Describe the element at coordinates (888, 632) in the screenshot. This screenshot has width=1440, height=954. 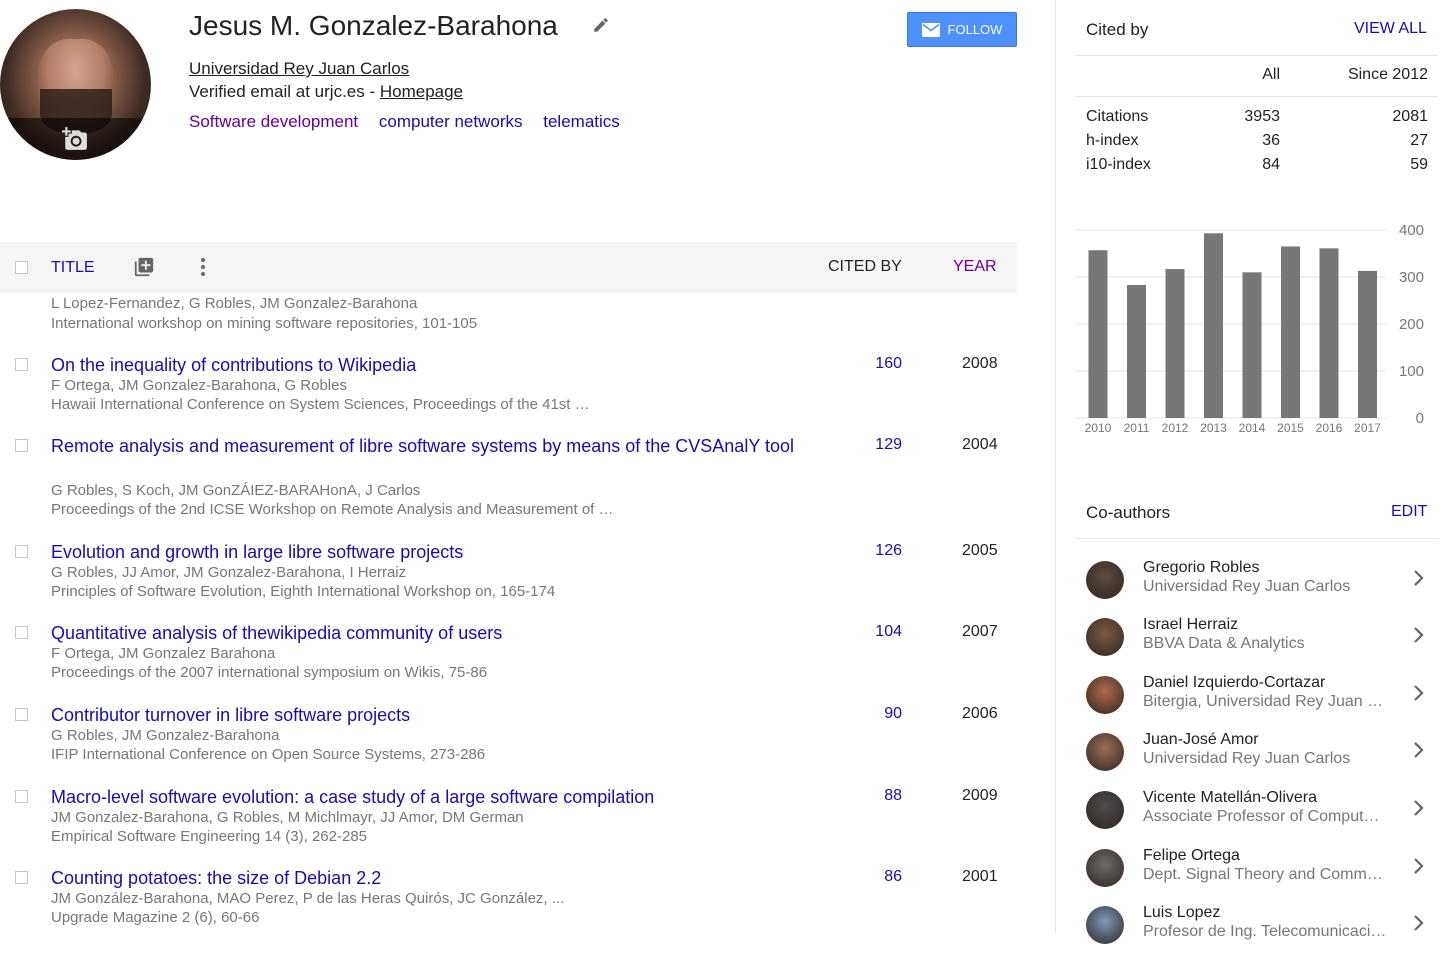
I see `cited-by-count-link: 104` at that location.